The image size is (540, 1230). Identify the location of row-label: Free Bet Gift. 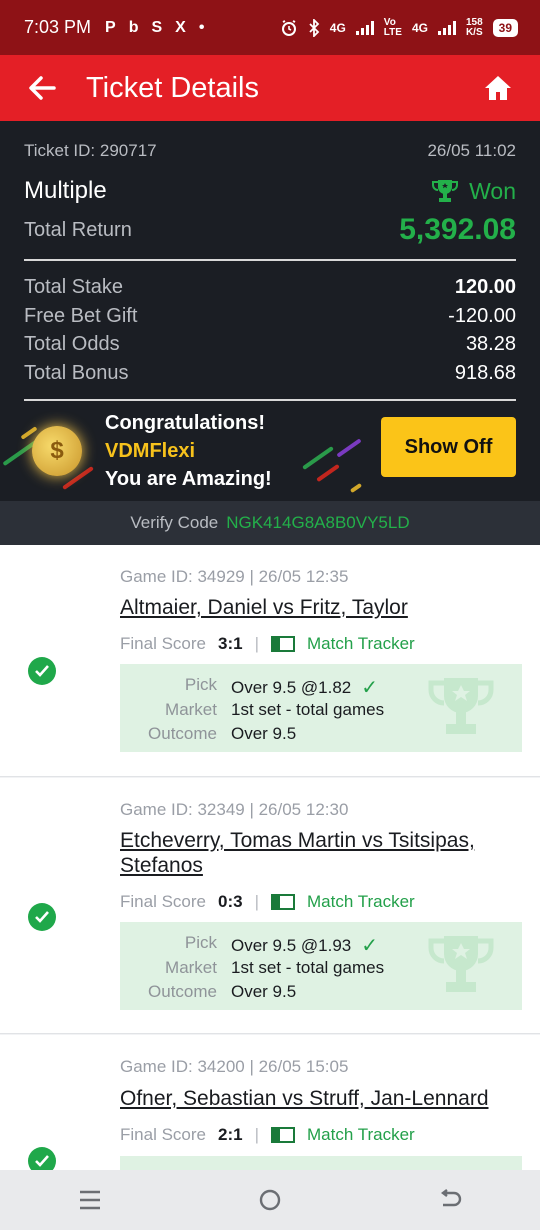
(81, 316).